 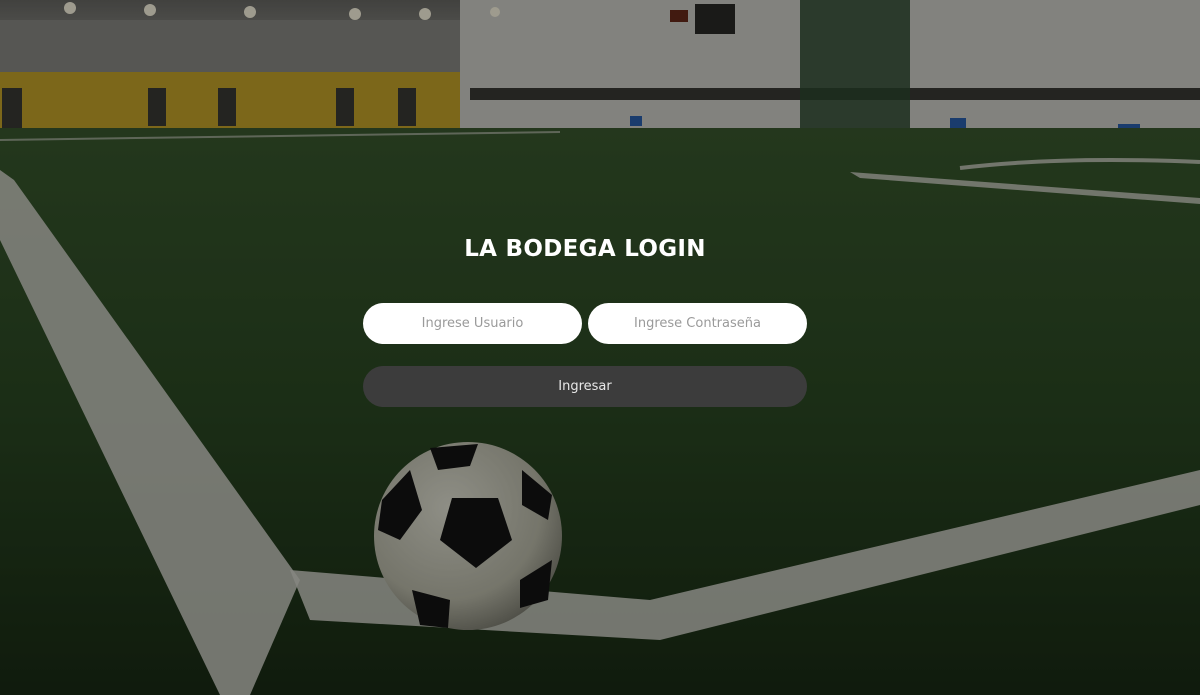 What do you see at coordinates (585, 386) in the screenshot?
I see `login-button: Ingresar` at bounding box center [585, 386].